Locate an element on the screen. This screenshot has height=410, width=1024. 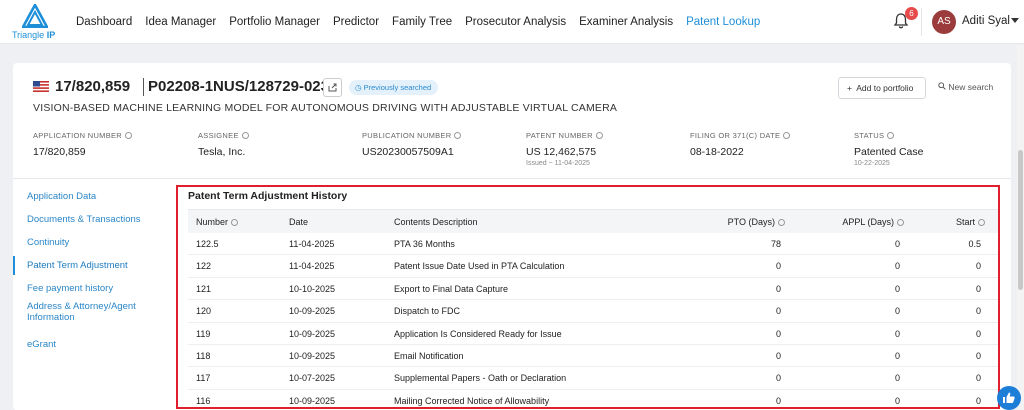
share-icon is located at coordinates (332, 87).